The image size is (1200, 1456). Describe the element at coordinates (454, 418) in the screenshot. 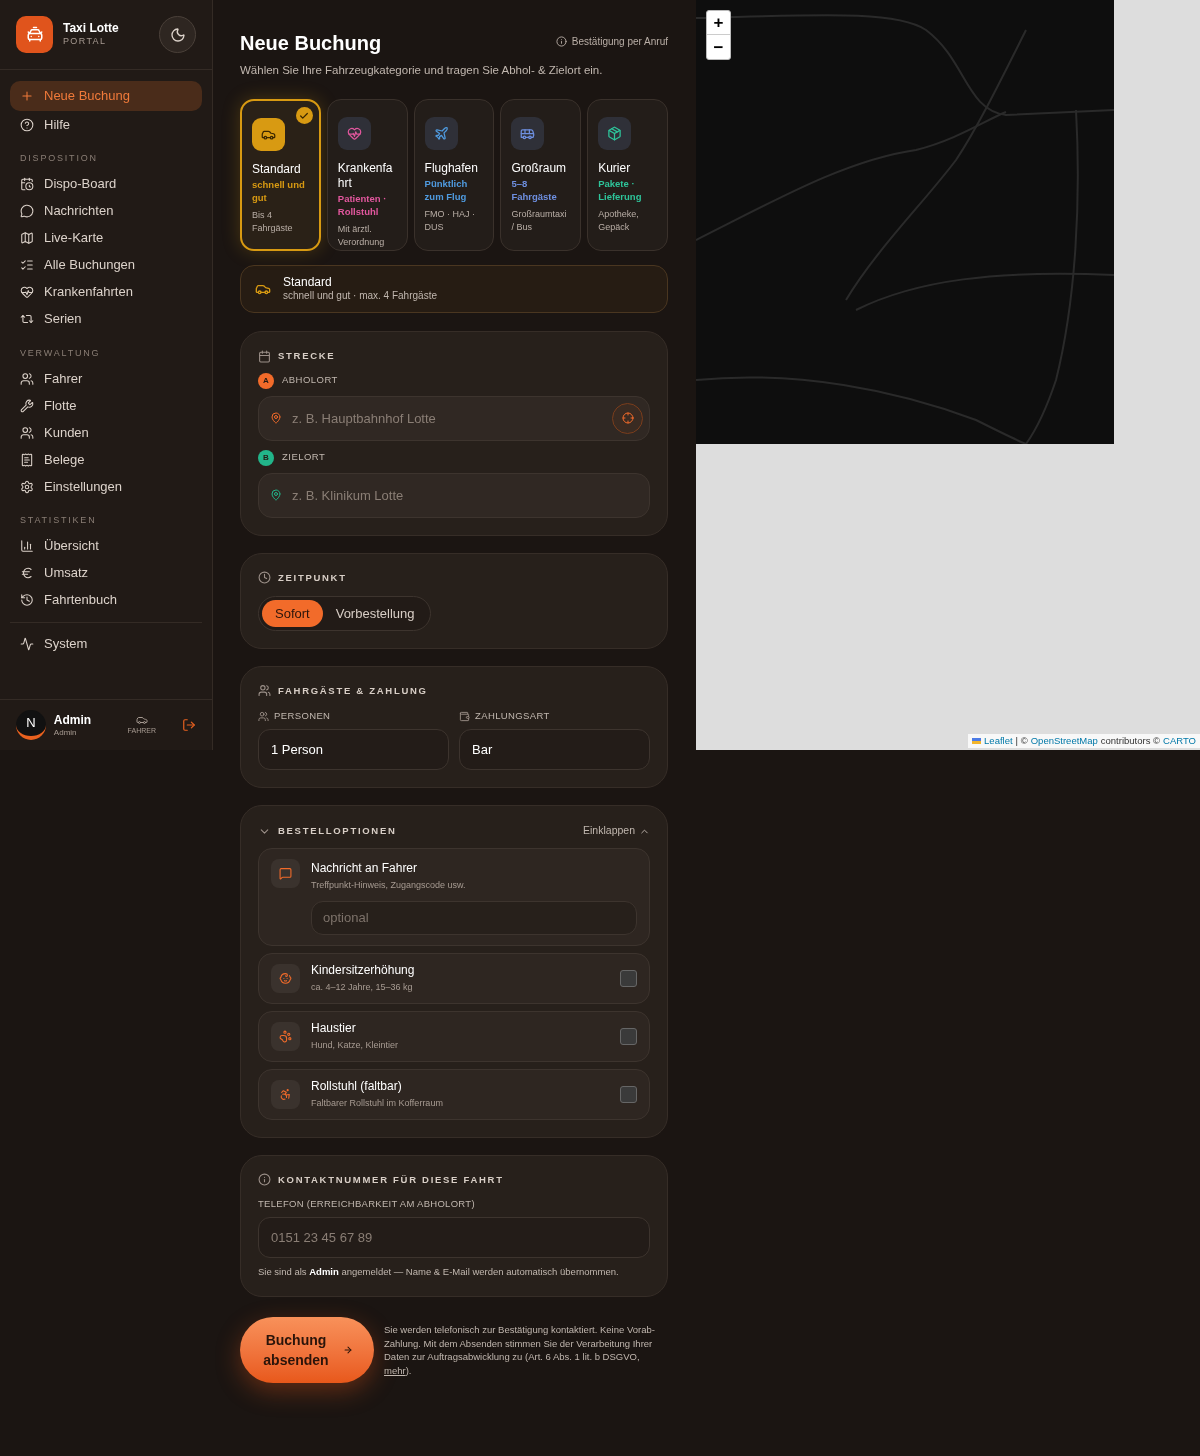

I see `address-input: z. B. Hauptbahnhof Lotte` at that location.